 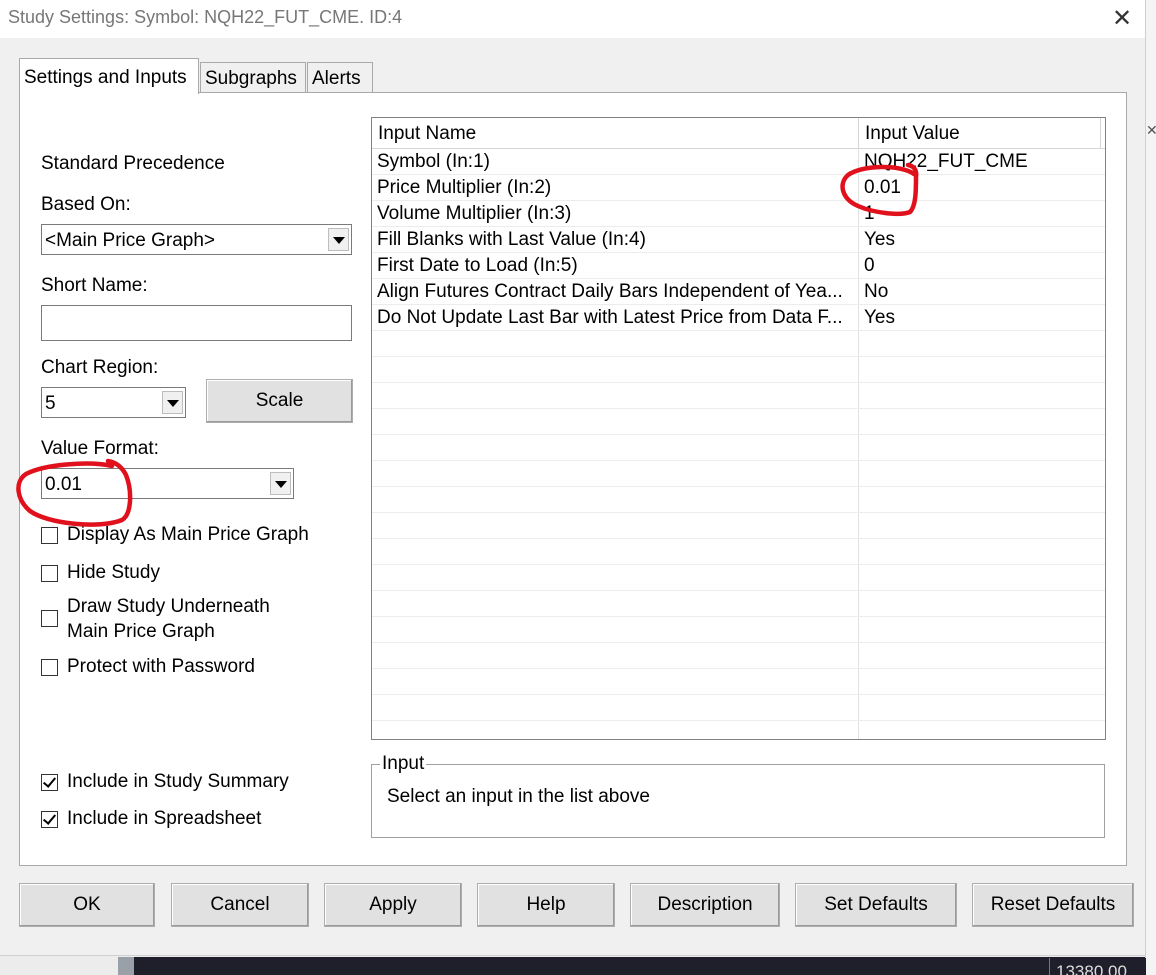 I want to click on table-header: Input Name Input Value, so click(x=738, y=133).